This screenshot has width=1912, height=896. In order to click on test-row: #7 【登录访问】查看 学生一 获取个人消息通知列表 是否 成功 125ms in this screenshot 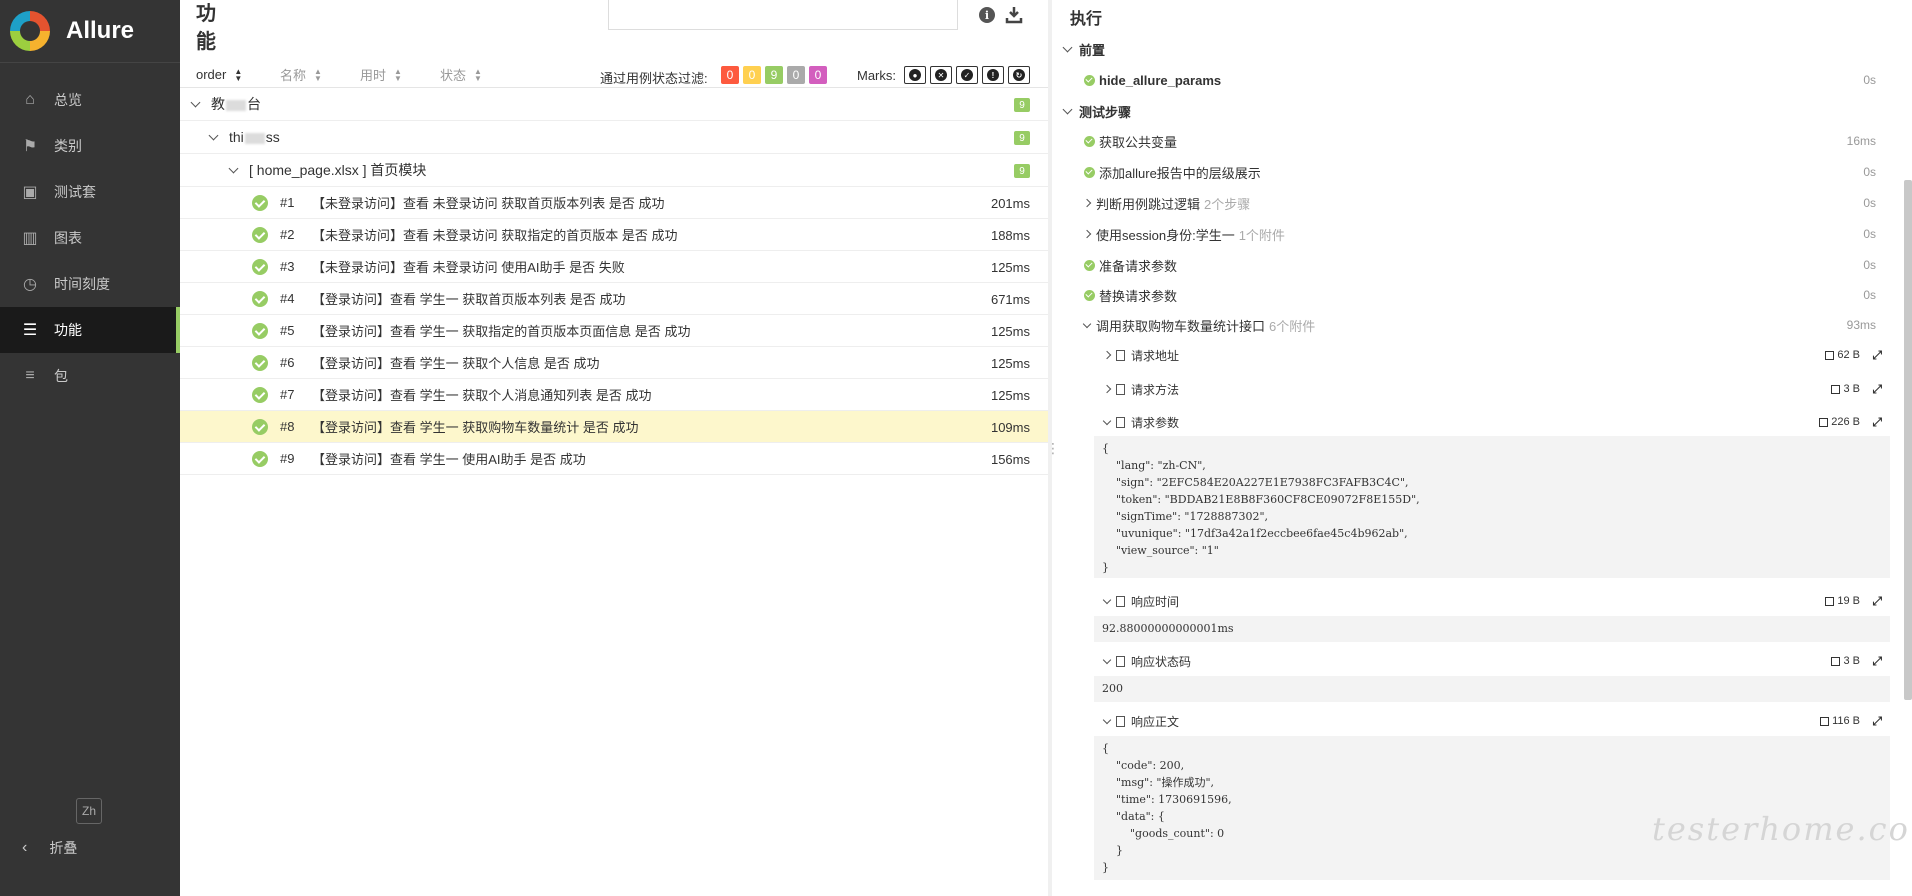, I will do `click(614, 395)`.